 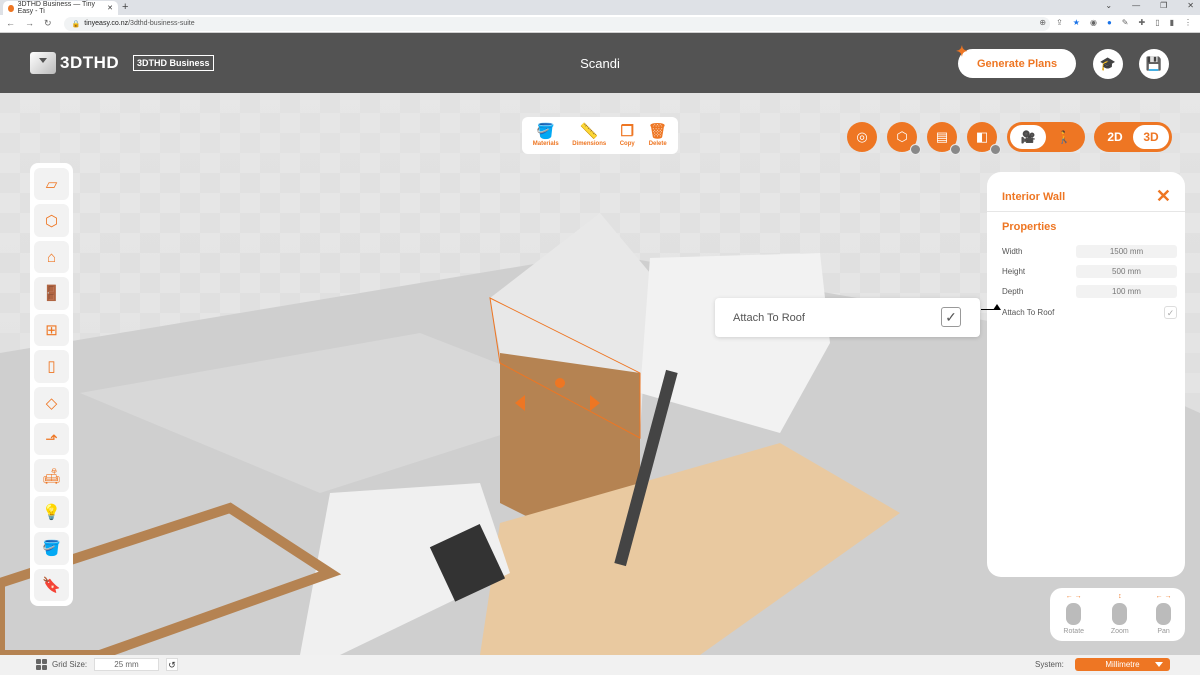 What do you see at coordinates (76, 24) in the screenshot?
I see `lock-icon: 🔒` at bounding box center [76, 24].